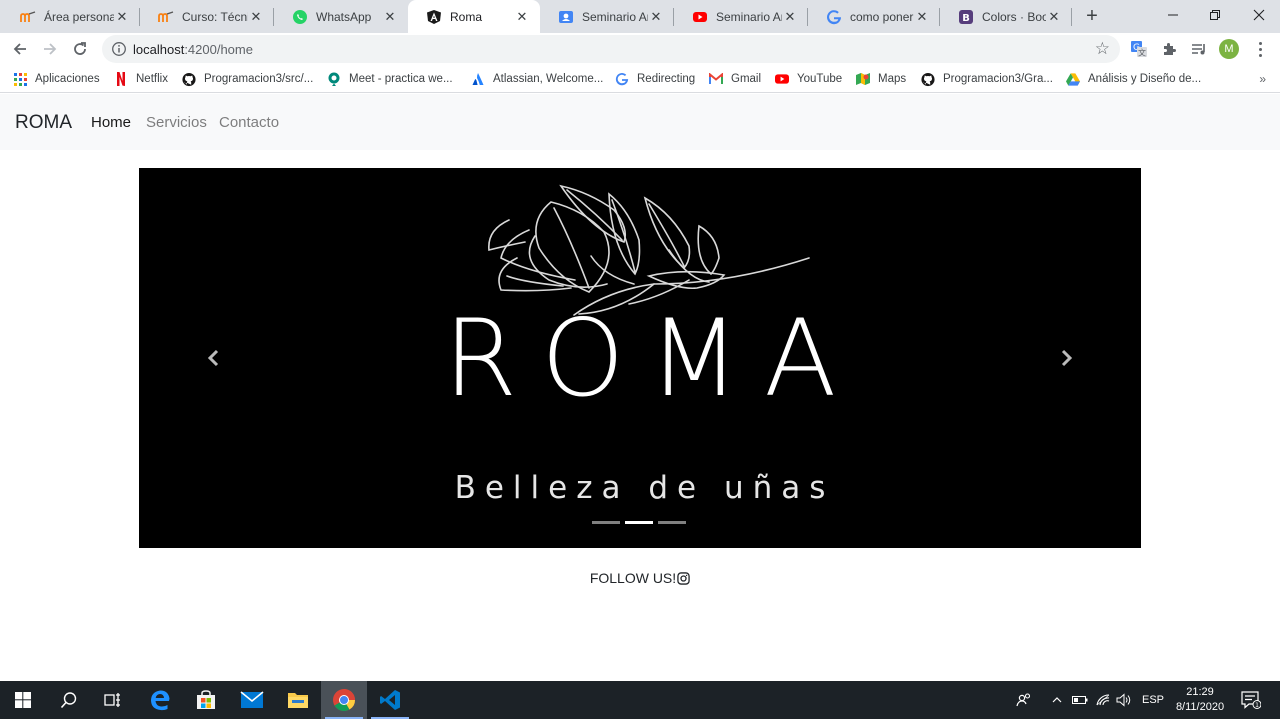 The image size is (1280, 719). Describe the element at coordinates (249, 122) in the screenshot. I see `nav-link-contacto: Contacto` at that location.